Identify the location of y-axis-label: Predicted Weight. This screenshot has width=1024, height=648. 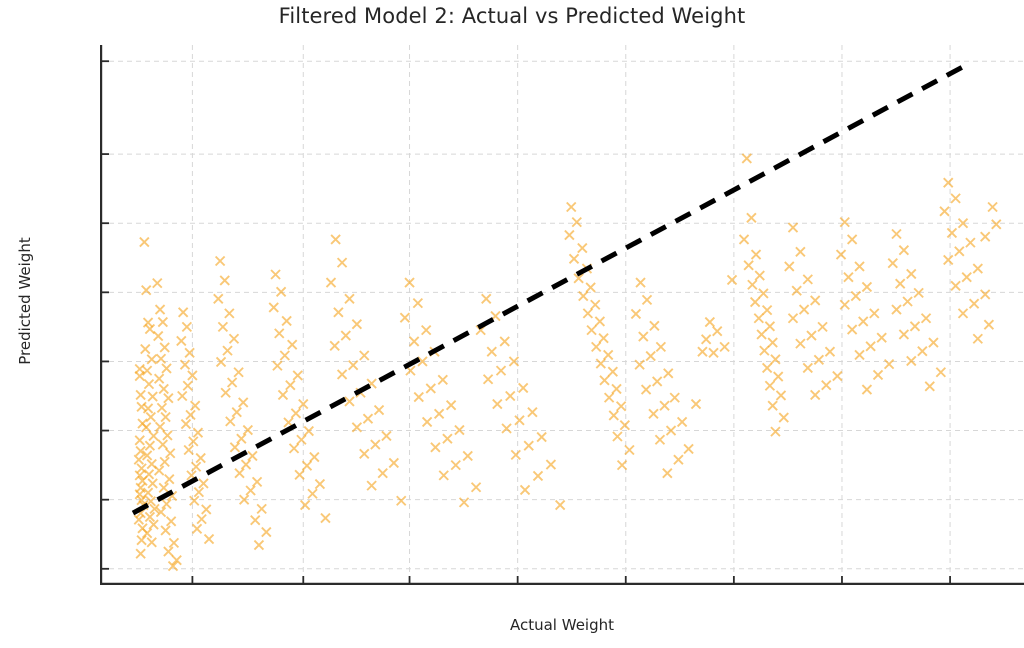
(25, 301).